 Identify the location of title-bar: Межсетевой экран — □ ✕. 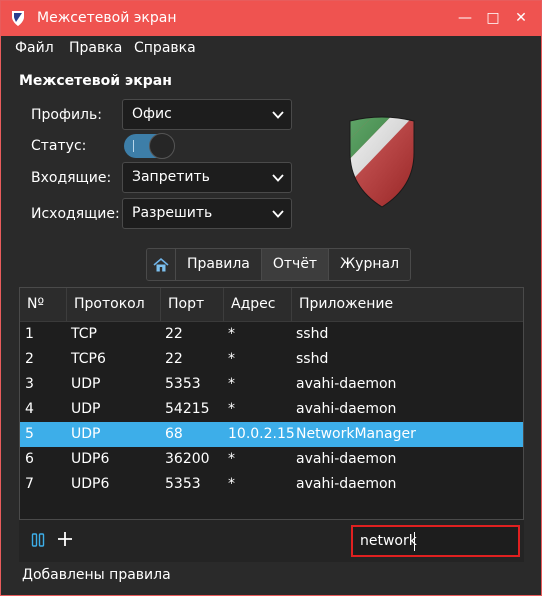
(271, 18).